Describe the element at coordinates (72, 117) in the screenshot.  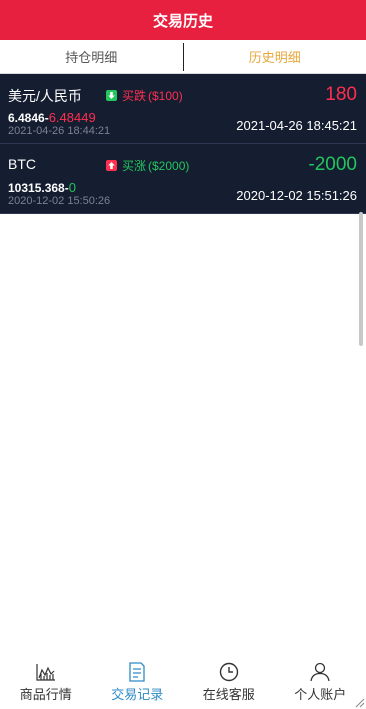
I see `close-price: 6.48449` at that location.